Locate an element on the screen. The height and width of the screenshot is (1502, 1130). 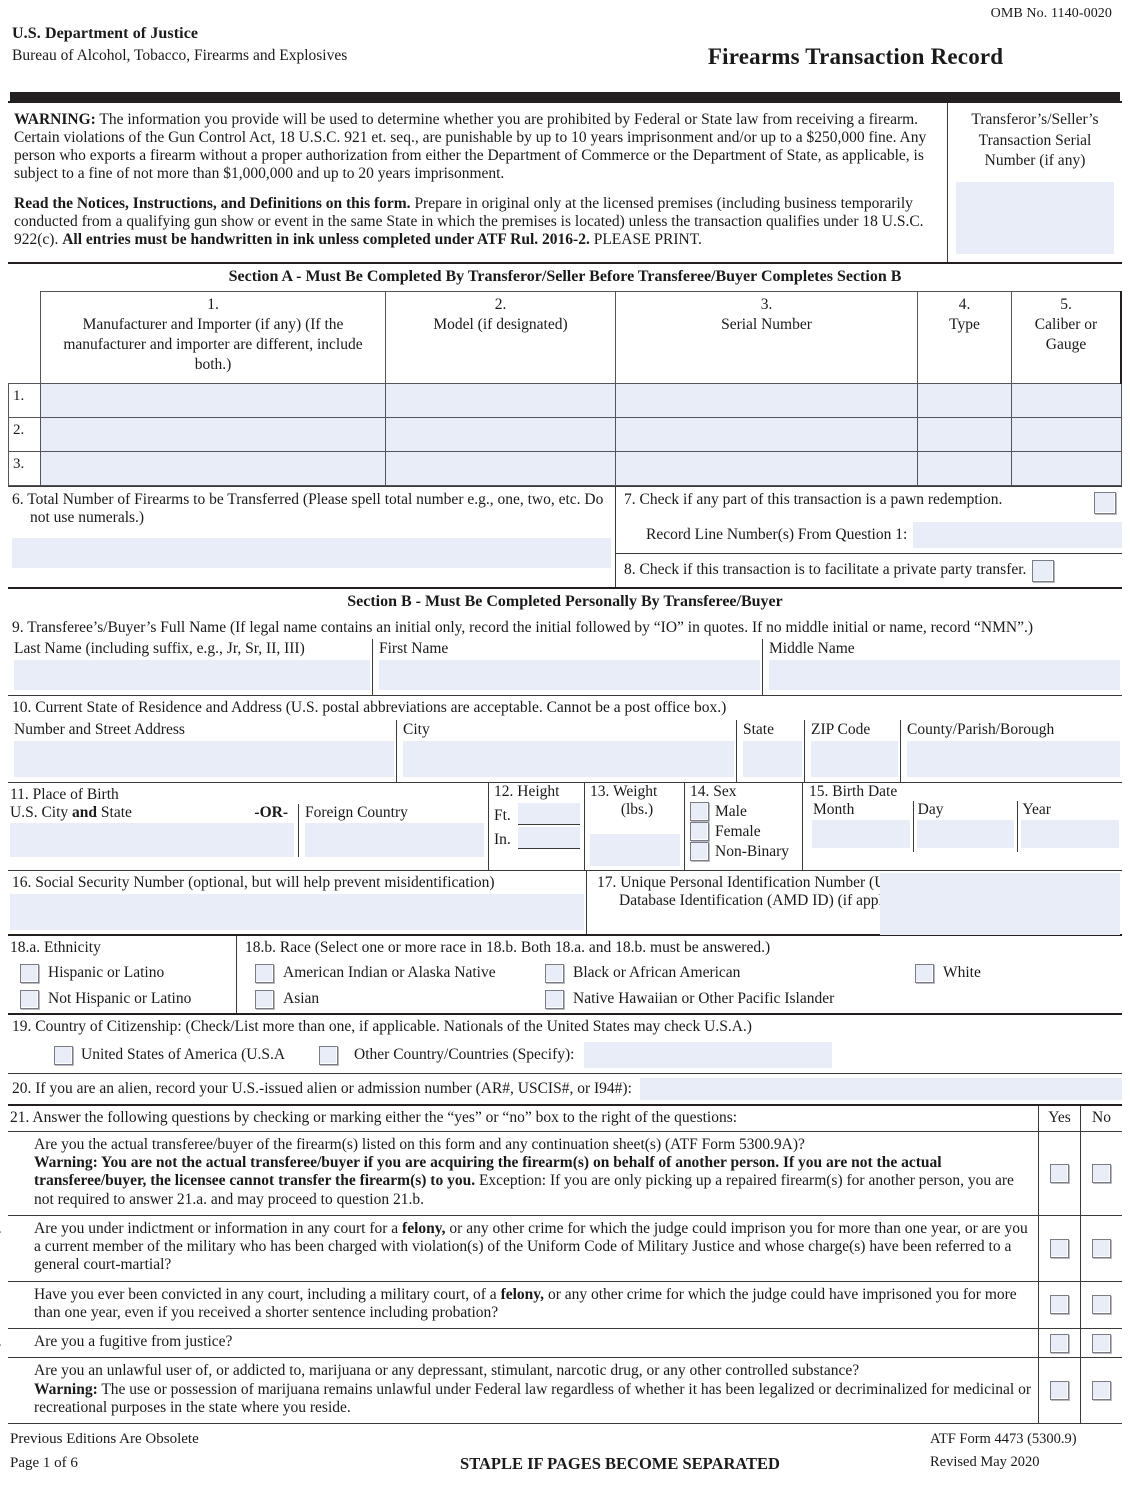
birth-month-input is located at coordinates (861, 833).